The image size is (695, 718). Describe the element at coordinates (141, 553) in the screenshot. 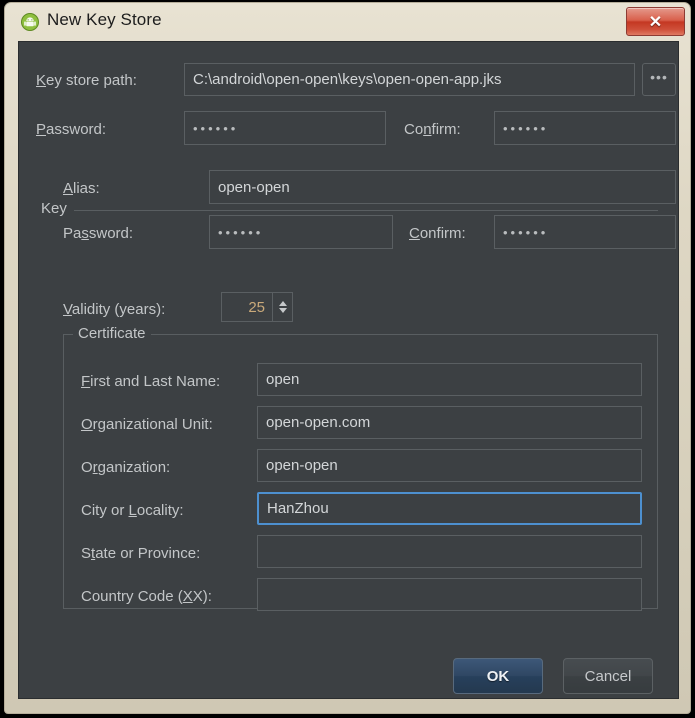

I see `state-or-province-label: State or Province:` at that location.